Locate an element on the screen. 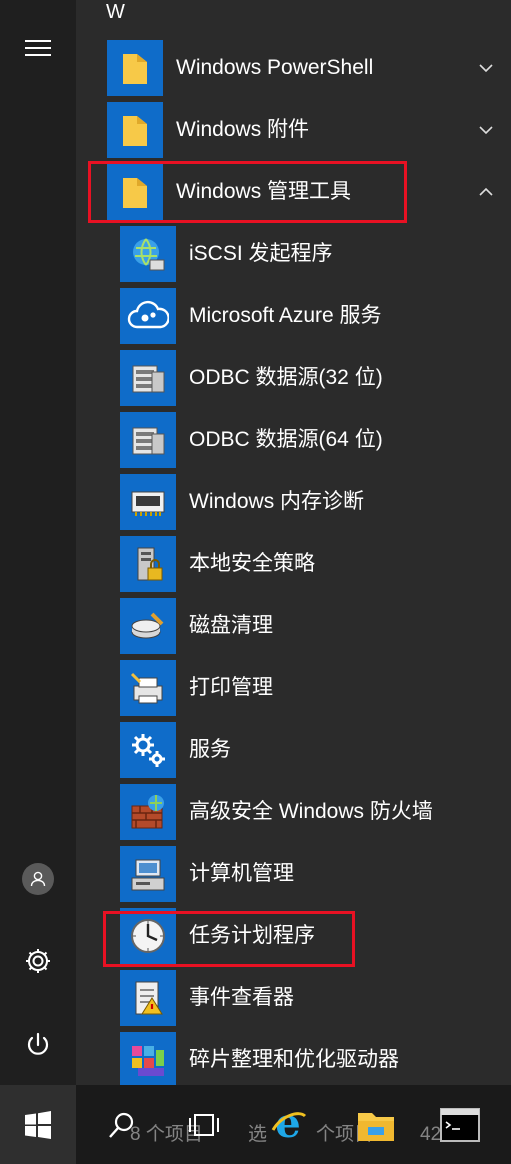 The width and height of the screenshot is (511, 1164). task-view-icon is located at coordinates (204, 1125).